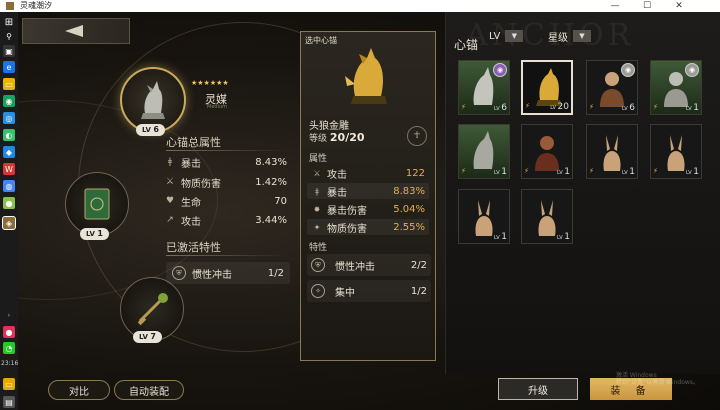 The height and width of the screenshot is (410, 720). What do you see at coordinates (676, 87) in the screenshot?
I see `anchor-card: ◉ ⚡ LV 1` at bounding box center [676, 87].